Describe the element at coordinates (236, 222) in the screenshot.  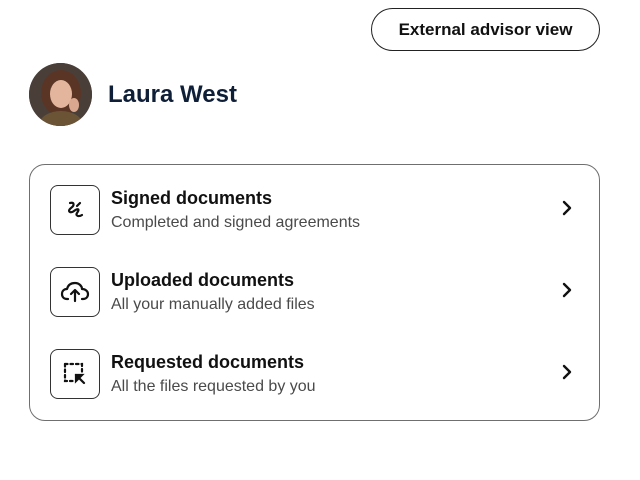
I see `row-subtitle: Completed and signed agreements` at that location.